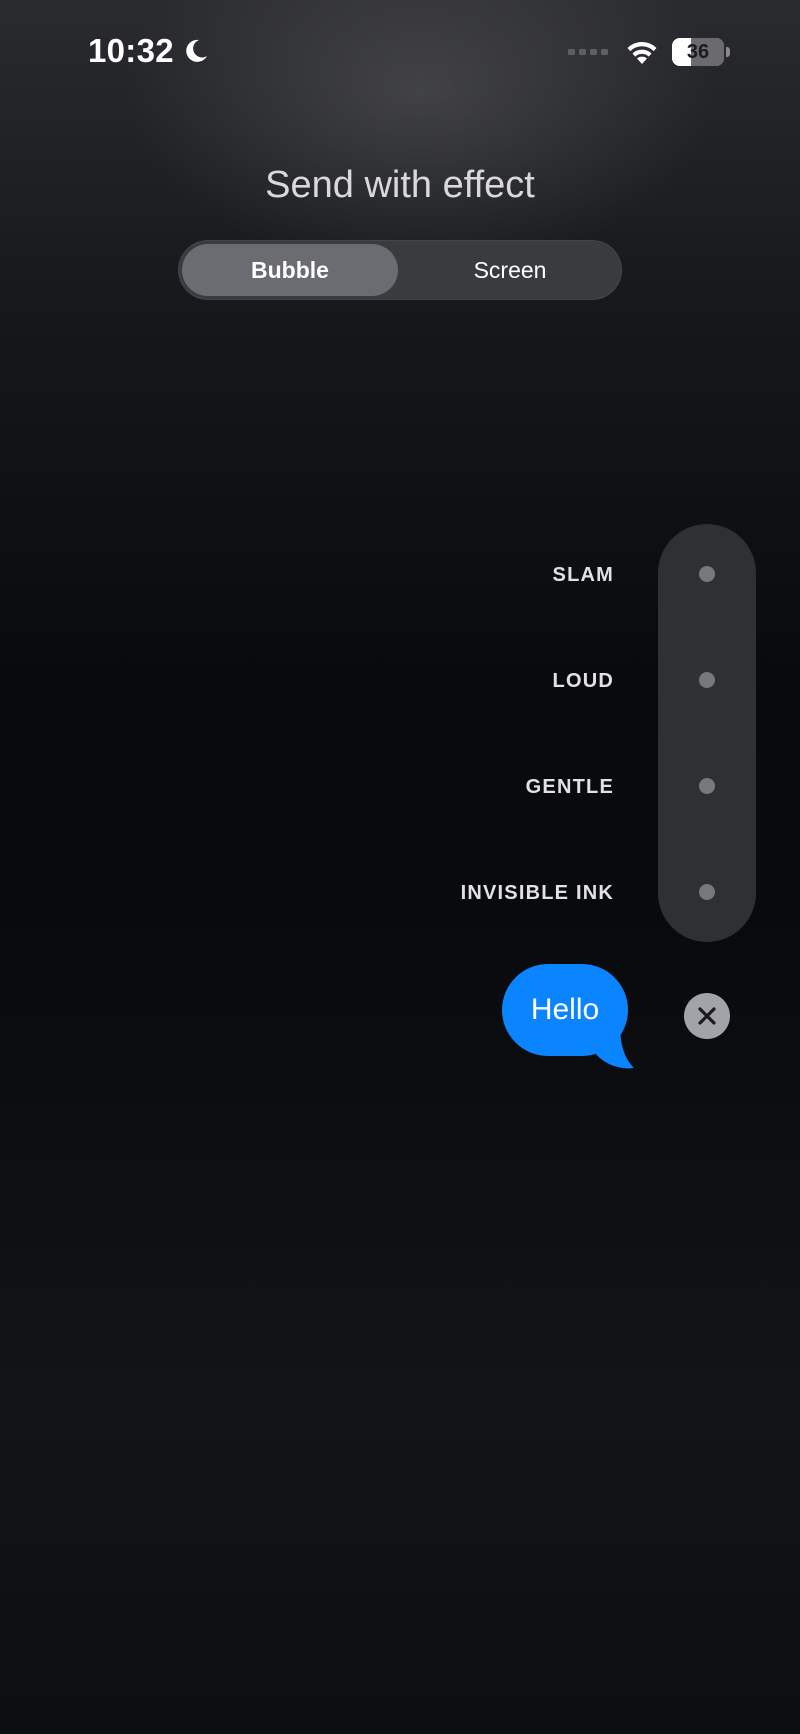 The width and height of the screenshot is (800, 1734). What do you see at coordinates (400, 270) in the screenshot?
I see `effect-type-segmented-control: Bubble Screen` at bounding box center [400, 270].